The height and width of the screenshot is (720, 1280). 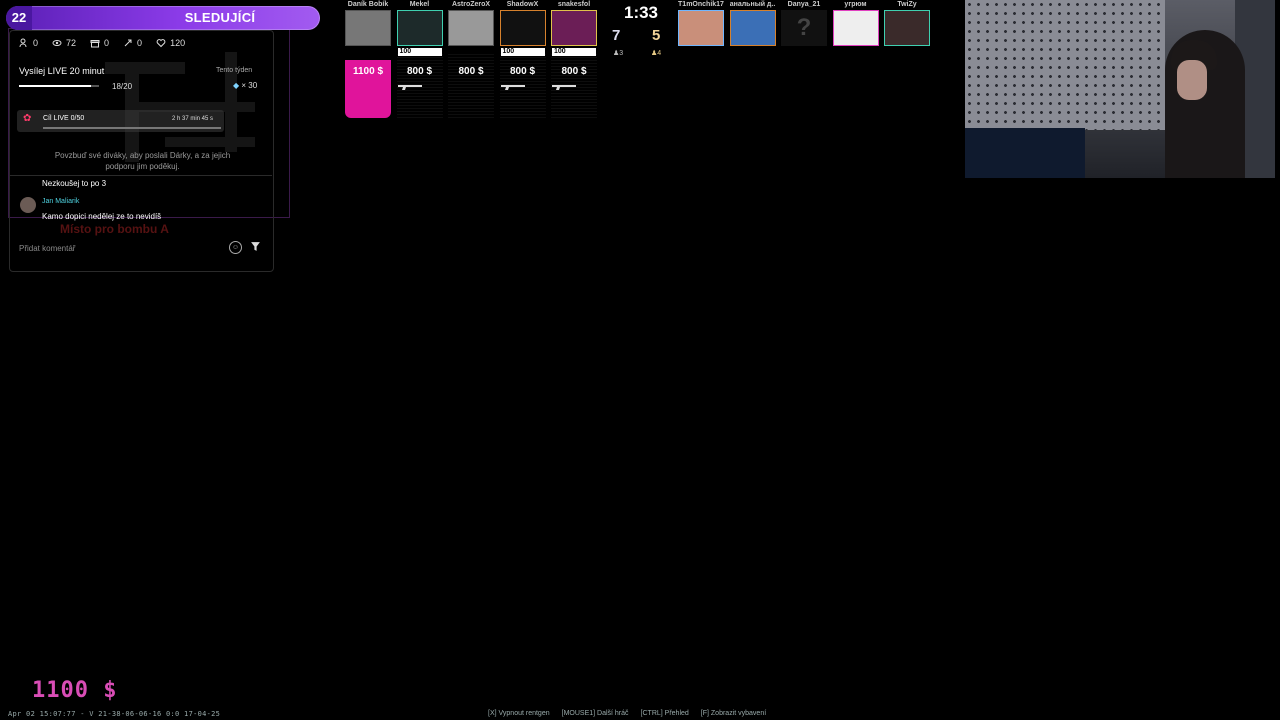 I want to click on views-count: 72, so click(x=71, y=43).